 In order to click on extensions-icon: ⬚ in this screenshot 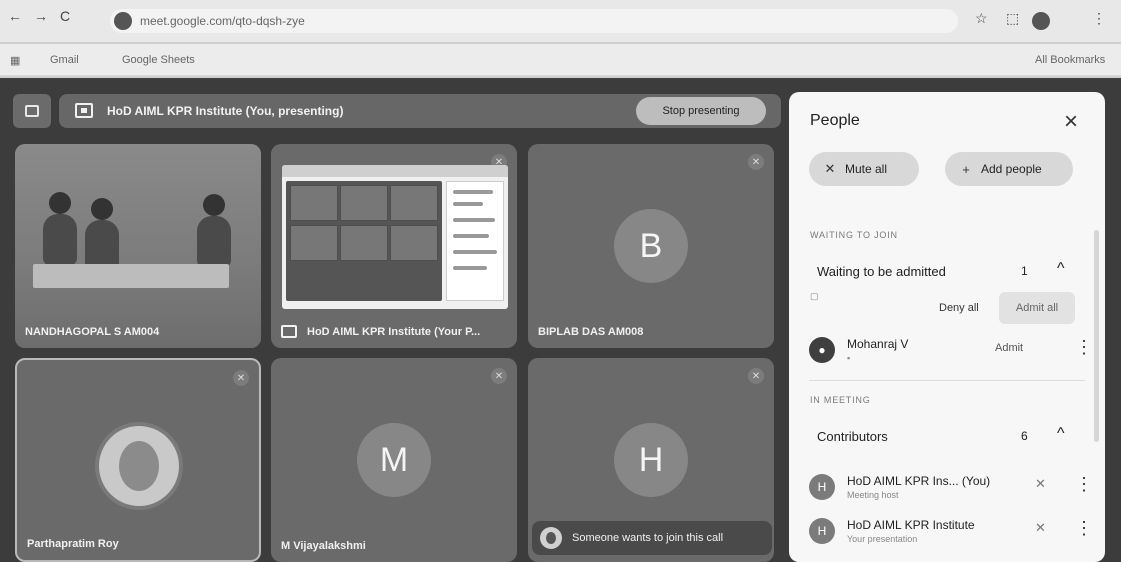, I will do `click(1012, 18)`.